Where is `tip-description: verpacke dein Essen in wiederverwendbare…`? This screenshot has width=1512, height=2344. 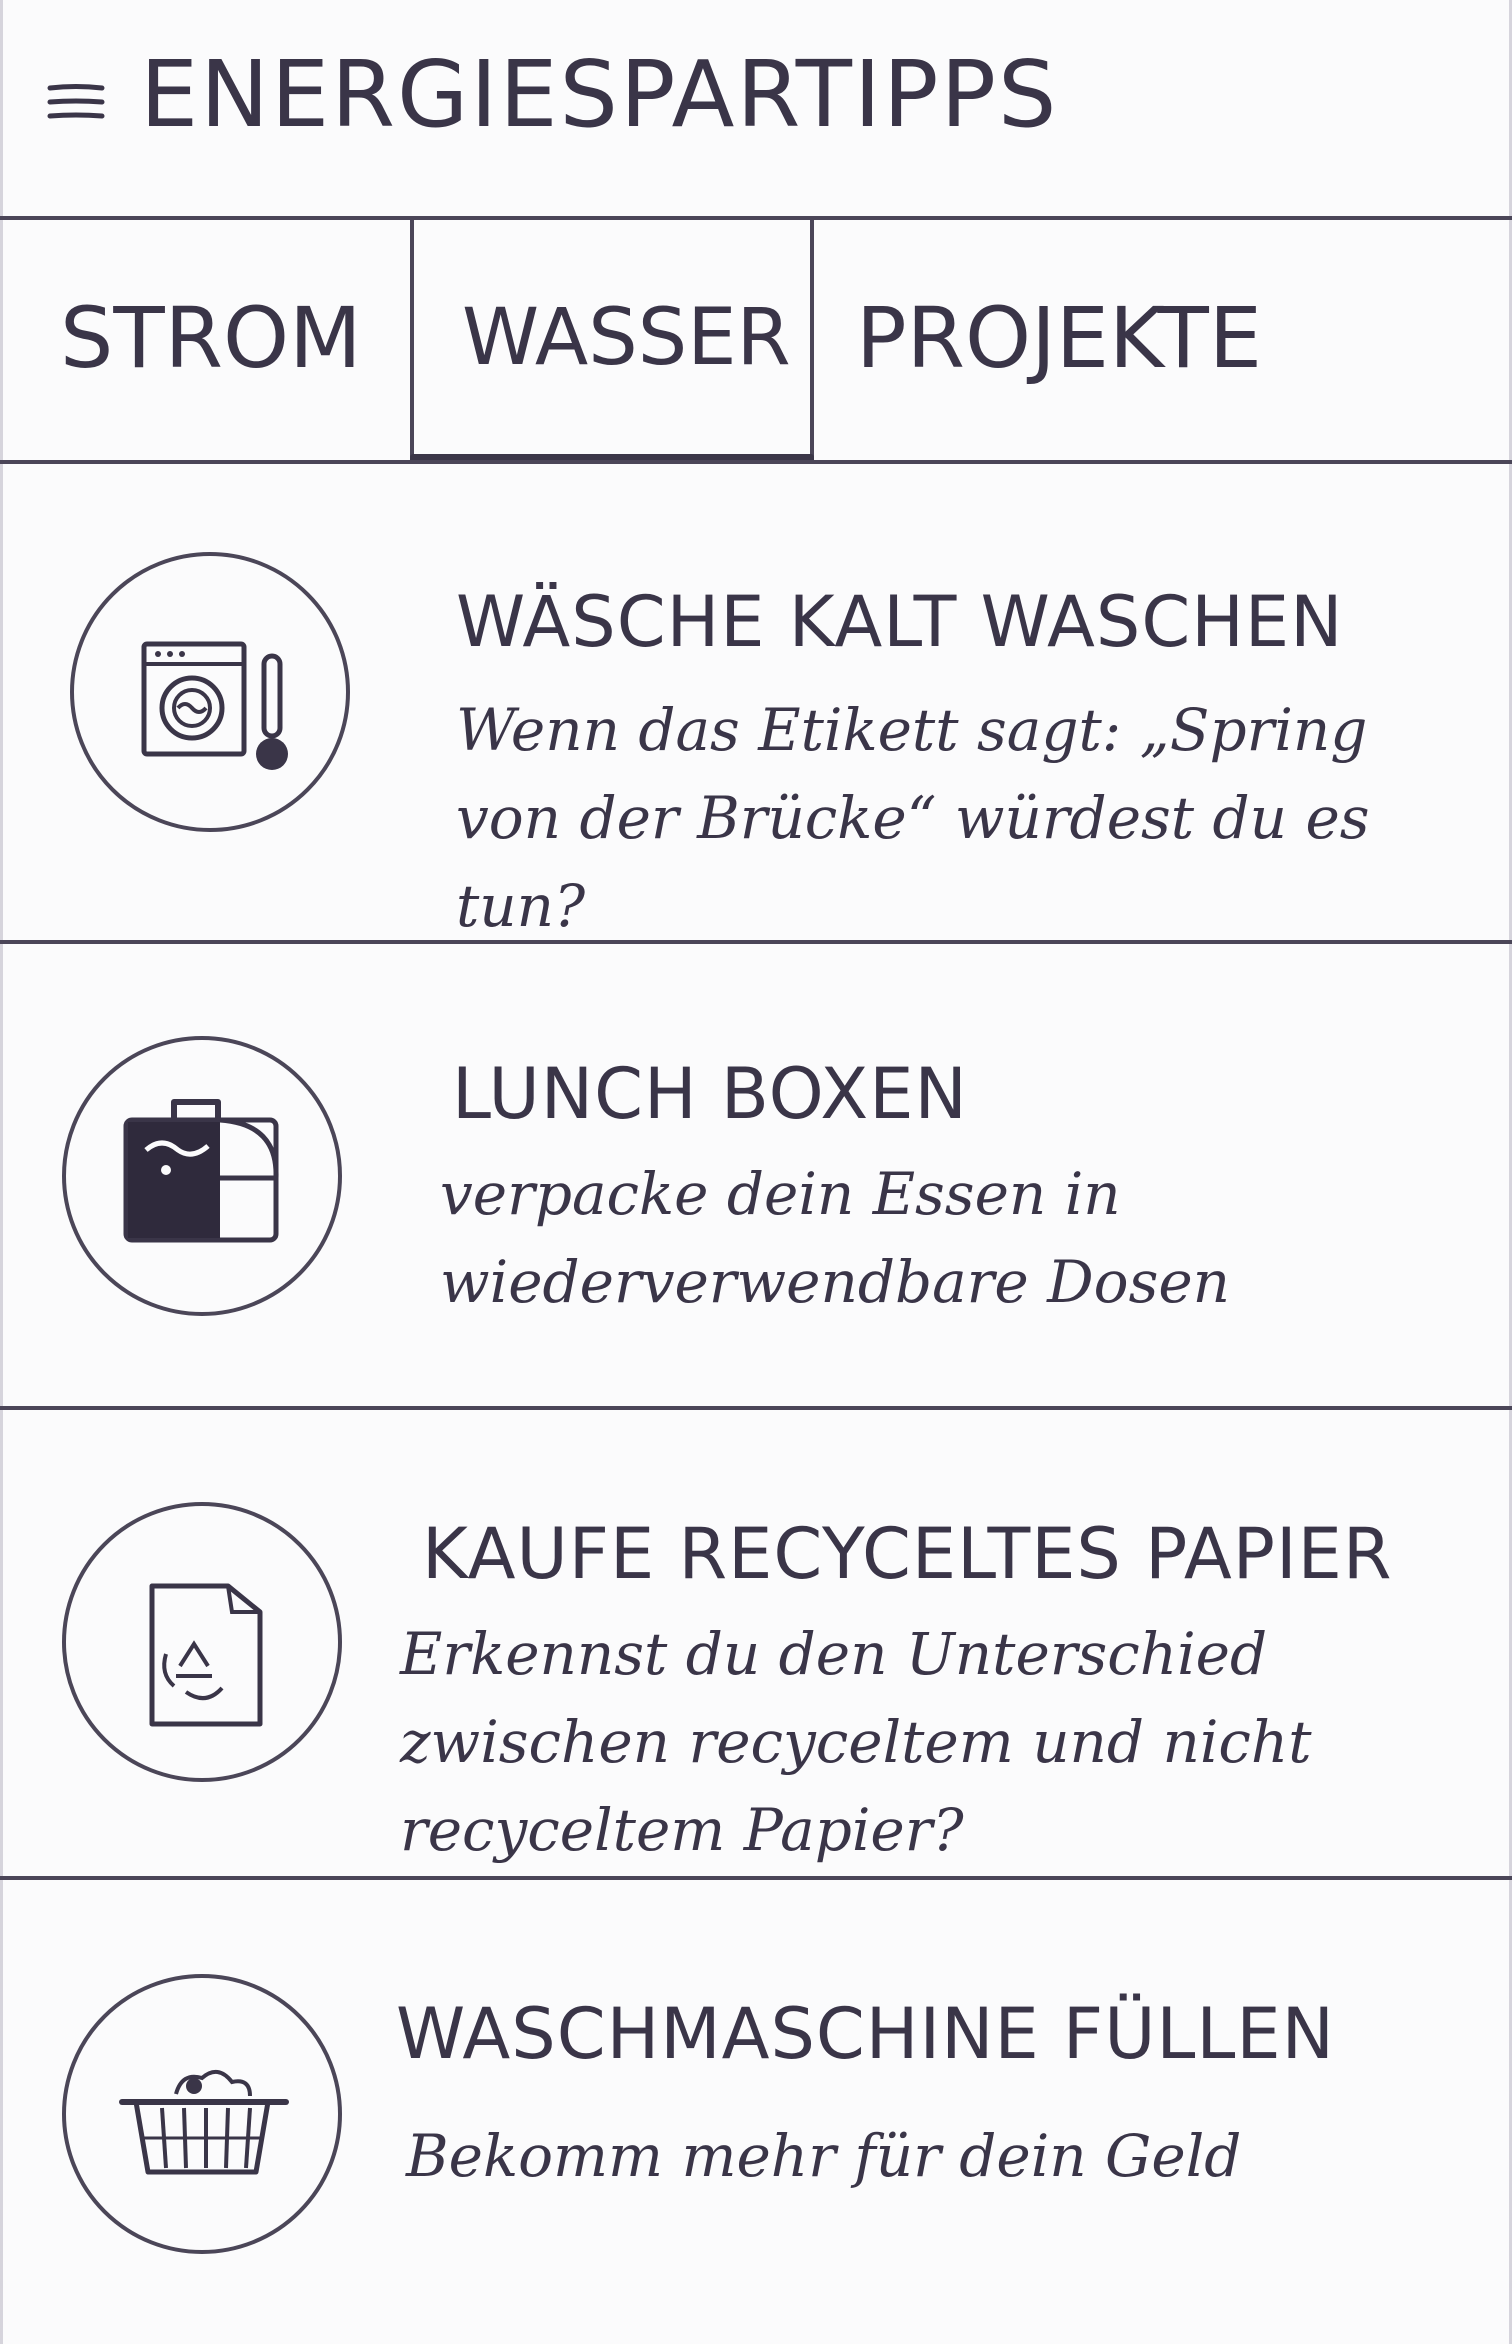 tip-description: verpacke dein Essen in wiederverwendbare… is located at coordinates (835, 1238).